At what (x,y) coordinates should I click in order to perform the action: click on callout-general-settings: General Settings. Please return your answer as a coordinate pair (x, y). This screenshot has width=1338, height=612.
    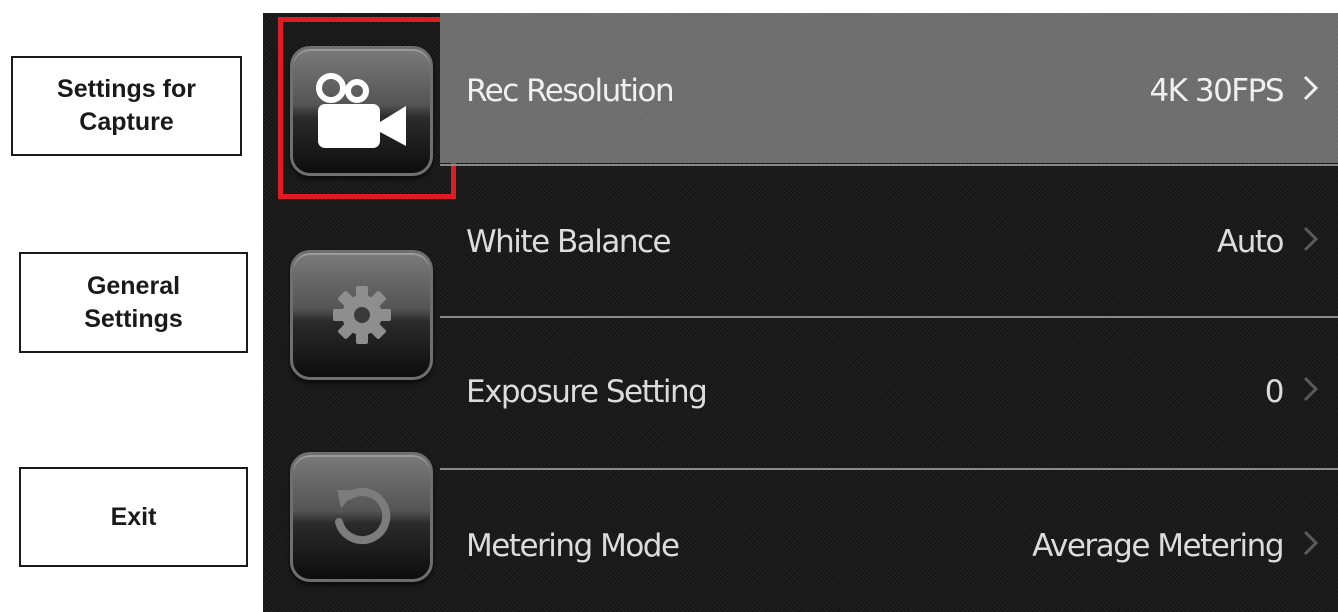
    Looking at the image, I should click on (133, 302).